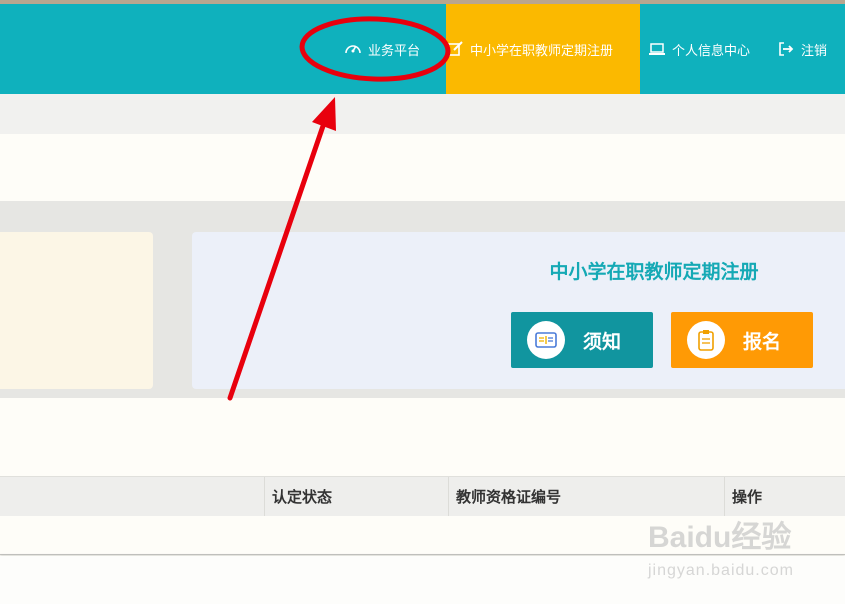 The height and width of the screenshot is (604, 845). I want to click on nav-teacher-registration: 中小学在职教师定期注册, so click(543, 49).